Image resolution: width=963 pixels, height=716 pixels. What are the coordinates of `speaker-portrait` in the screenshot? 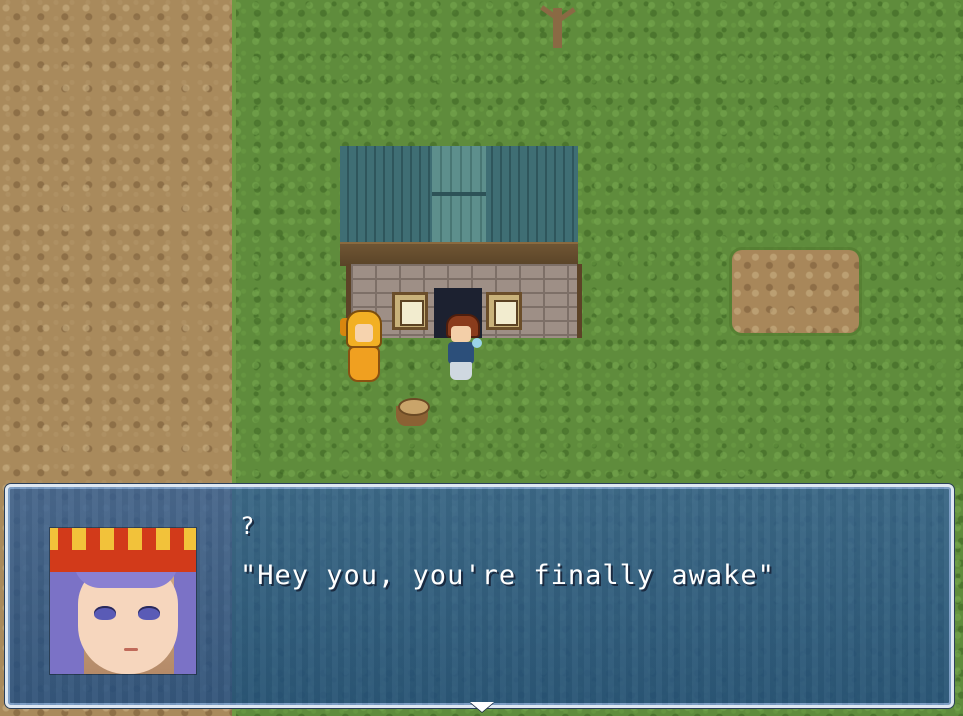 It's located at (123, 601).